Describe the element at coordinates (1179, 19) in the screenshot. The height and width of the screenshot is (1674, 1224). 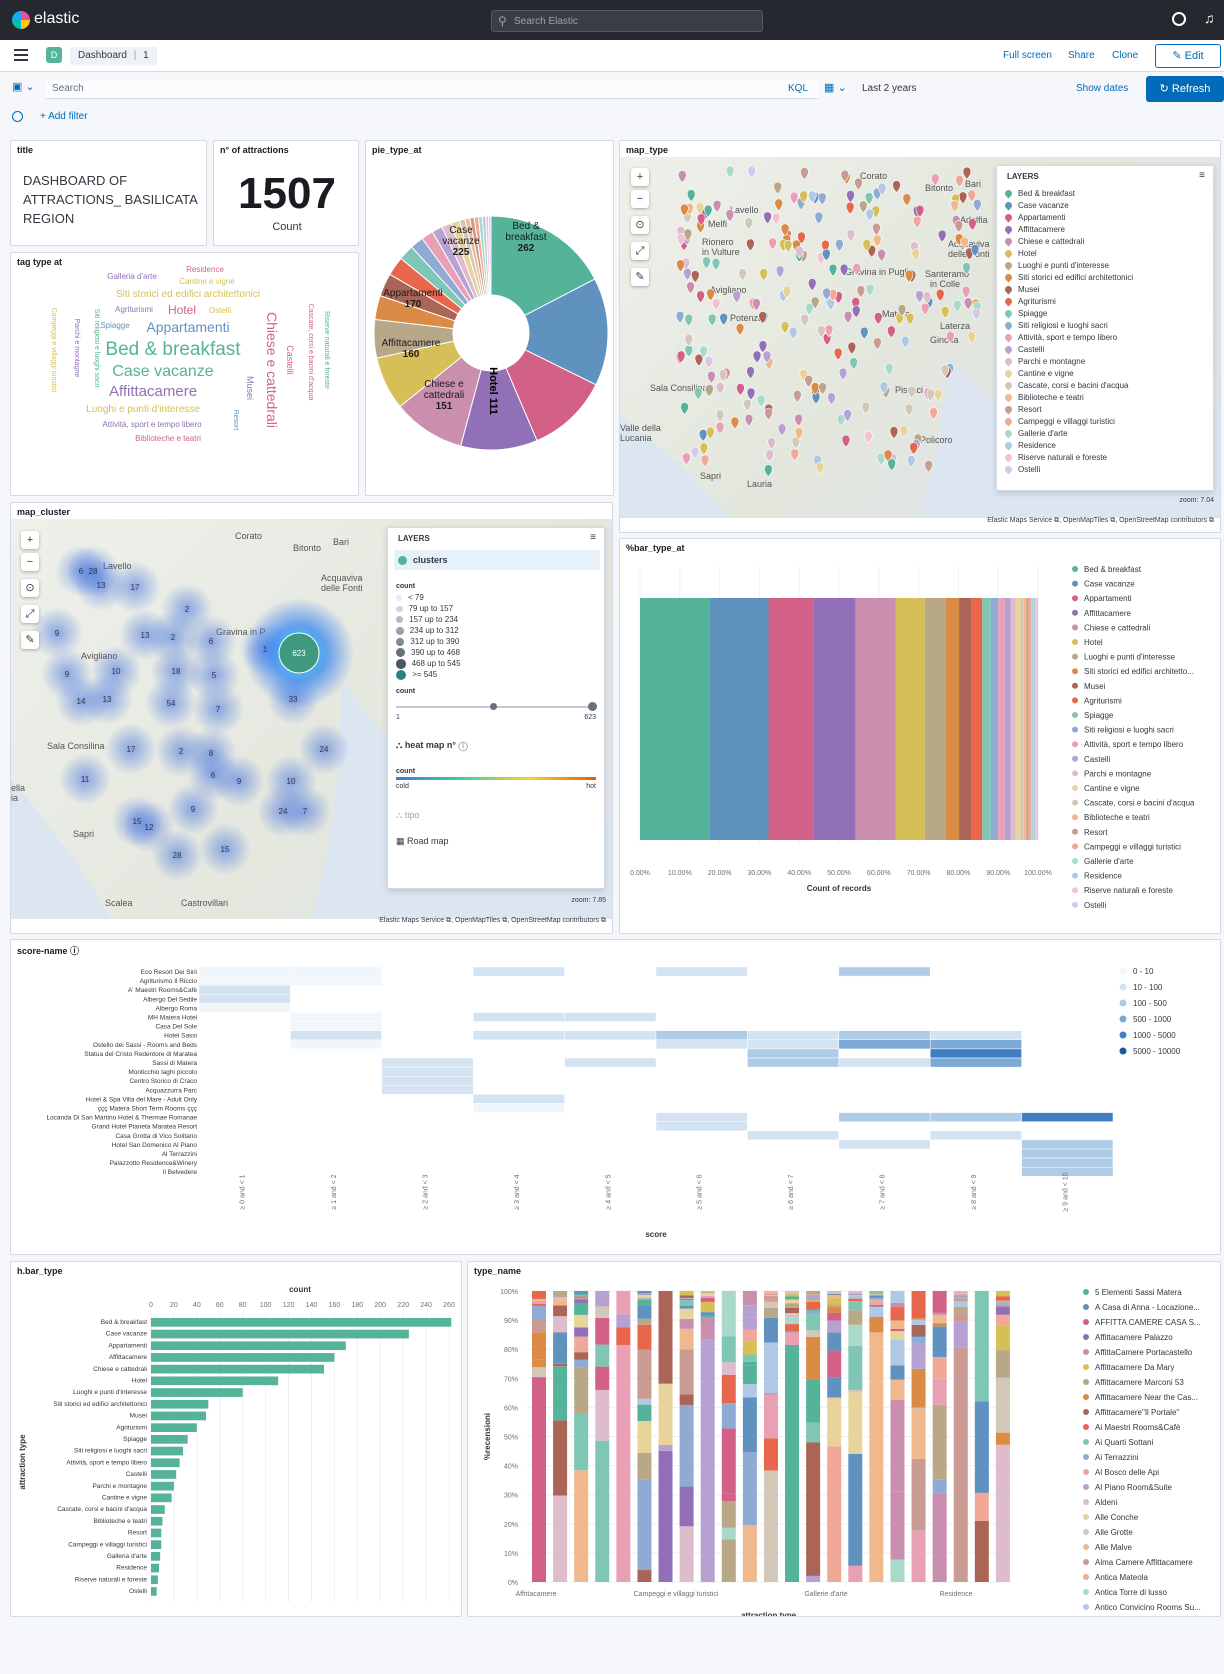
I see `help-icon` at that location.